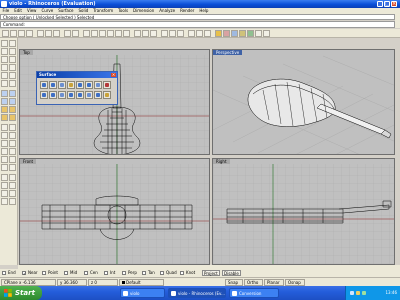 The height and width of the screenshot is (300, 400). What do you see at coordinates (12, 201) in the screenshot?
I see `block-icon` at bounding box center [12, 201].